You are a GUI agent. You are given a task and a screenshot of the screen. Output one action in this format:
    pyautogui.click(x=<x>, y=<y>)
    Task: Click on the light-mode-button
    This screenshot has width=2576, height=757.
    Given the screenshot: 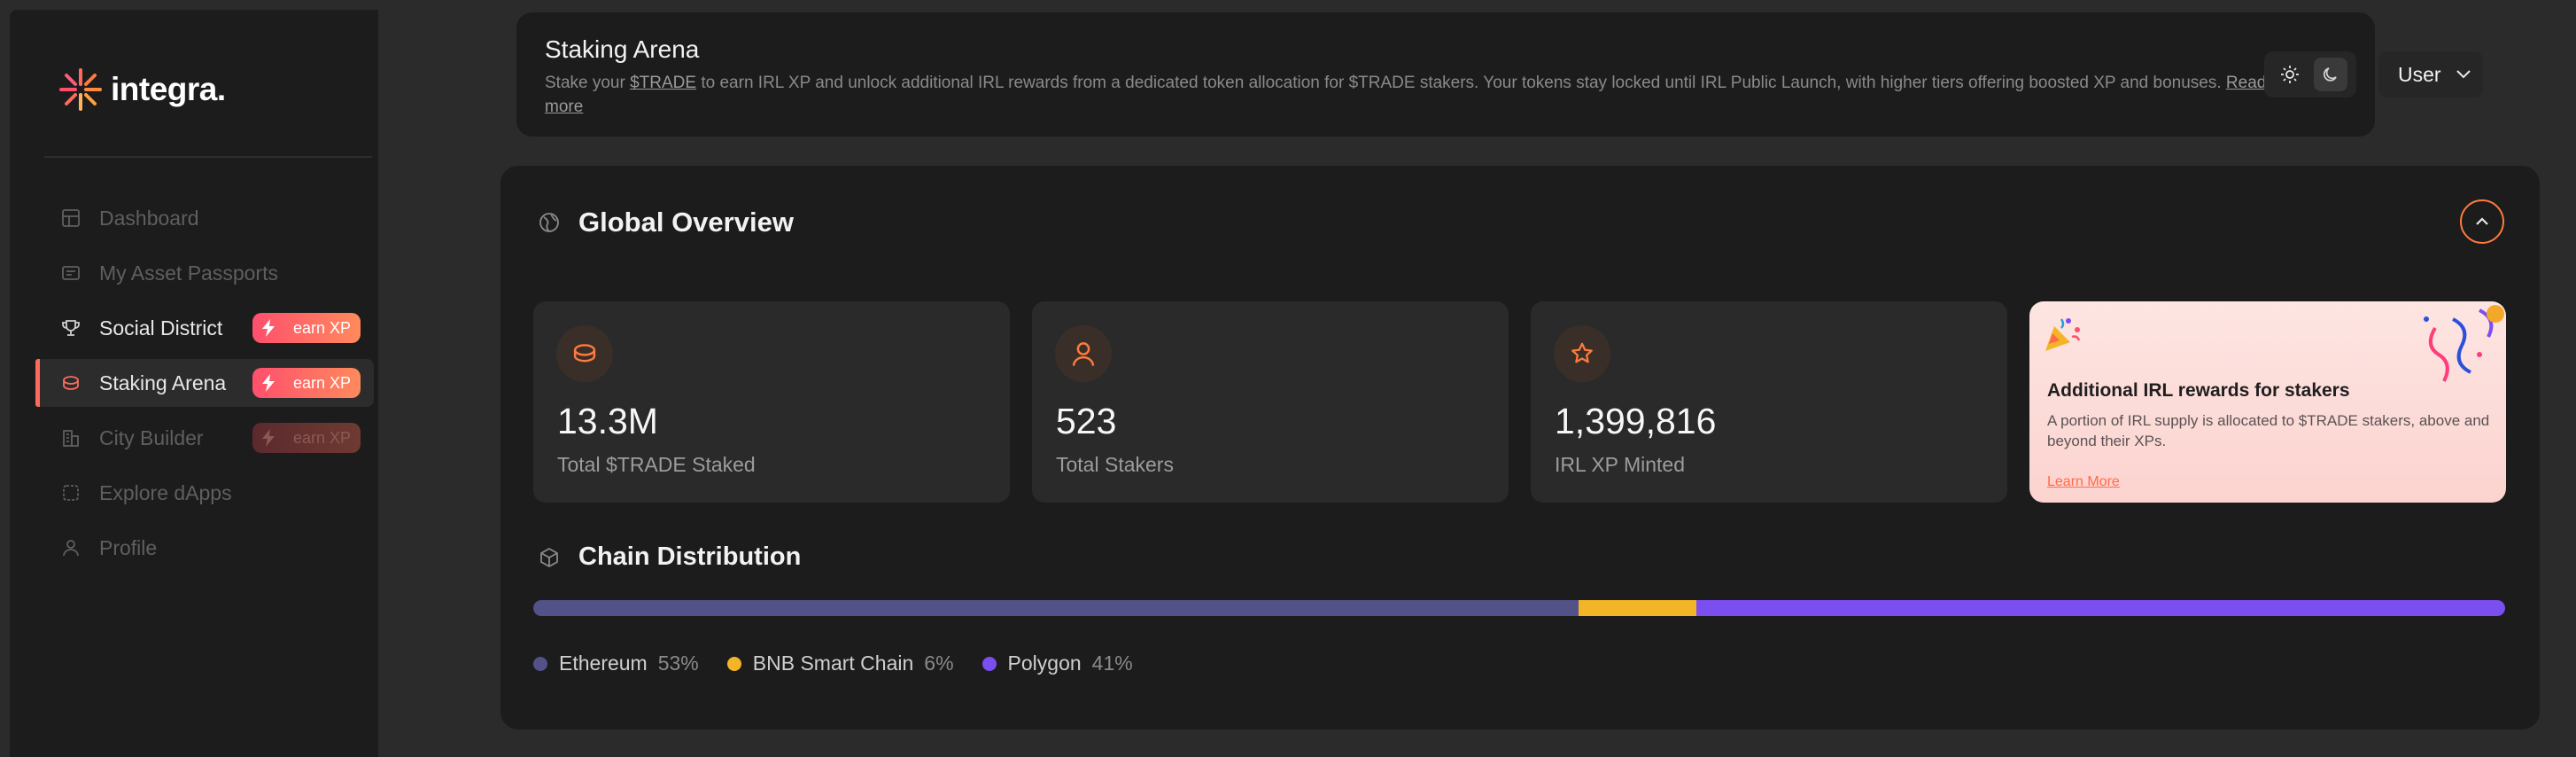 What is the action you would take?
    pyautogui.click(x=2290, y=74)
    